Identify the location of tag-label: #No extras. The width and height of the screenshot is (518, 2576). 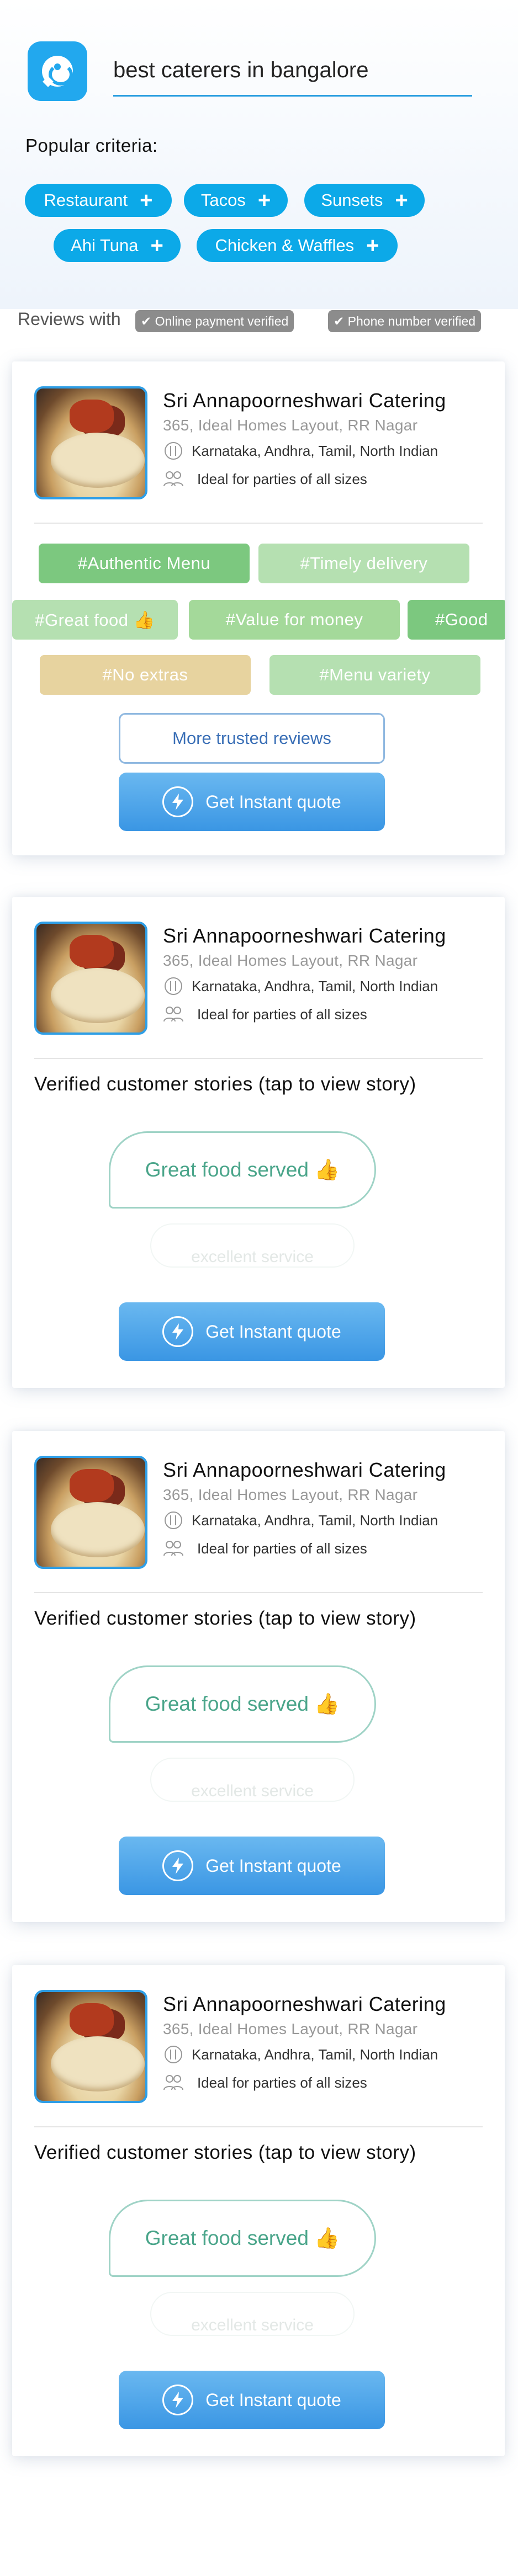
(145, 674).